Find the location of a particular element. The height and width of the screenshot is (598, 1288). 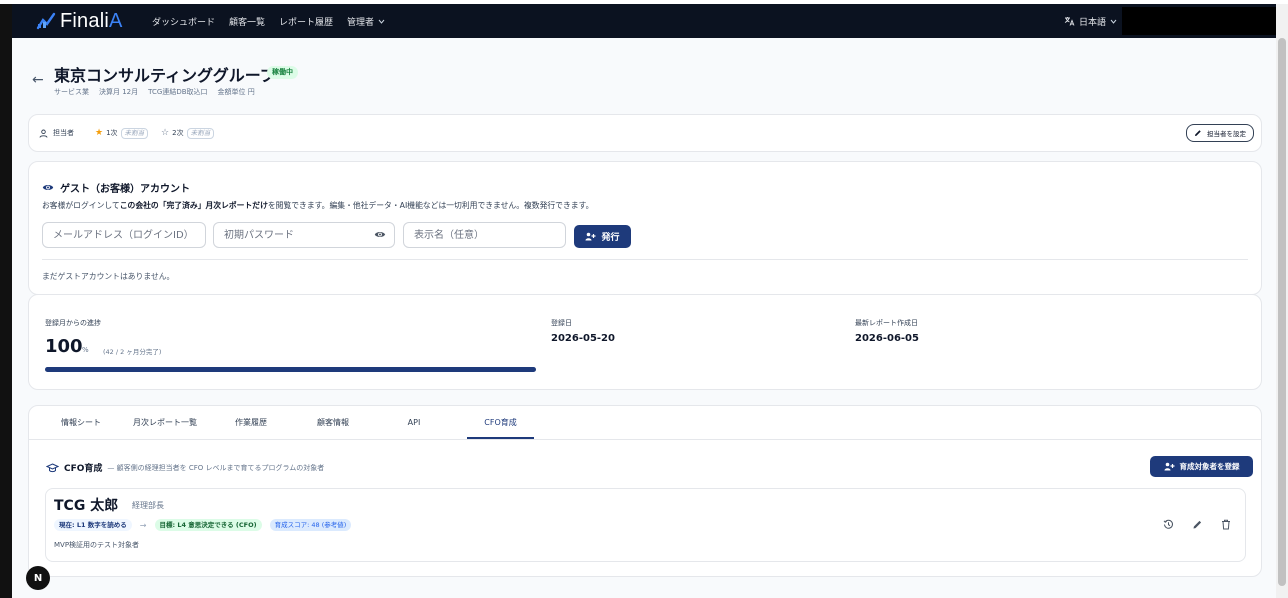

trainee-role: 経理部長 is located at coordinates (148, 505).